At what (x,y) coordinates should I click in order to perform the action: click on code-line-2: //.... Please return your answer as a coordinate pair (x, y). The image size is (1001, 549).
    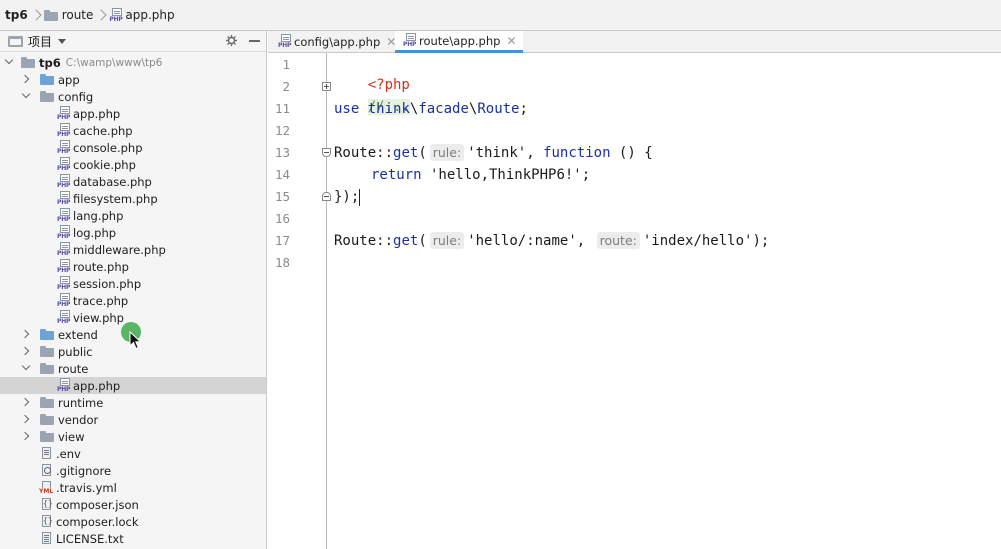
    Looking at the image, I should click on (372, 96).